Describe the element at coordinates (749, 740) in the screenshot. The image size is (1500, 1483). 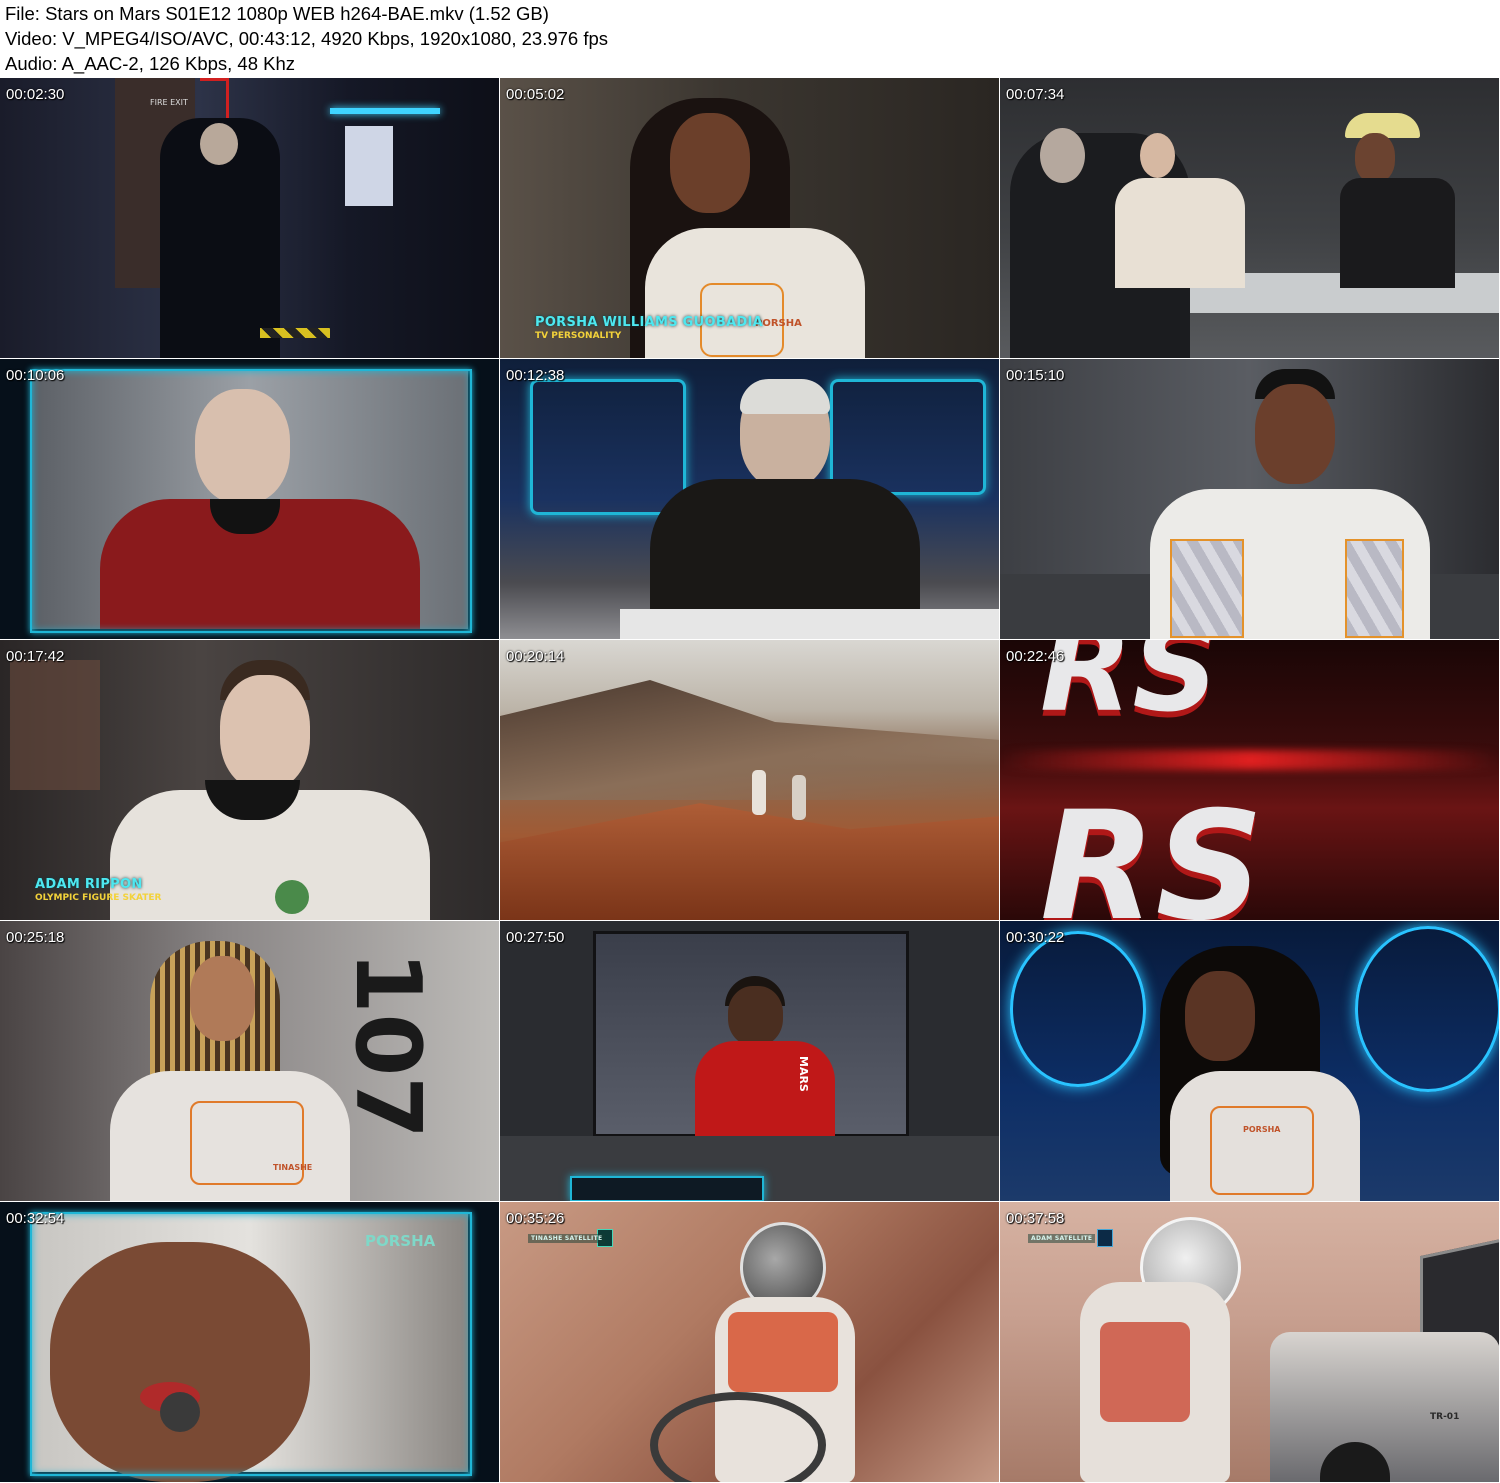
I see `hillside` at that location.